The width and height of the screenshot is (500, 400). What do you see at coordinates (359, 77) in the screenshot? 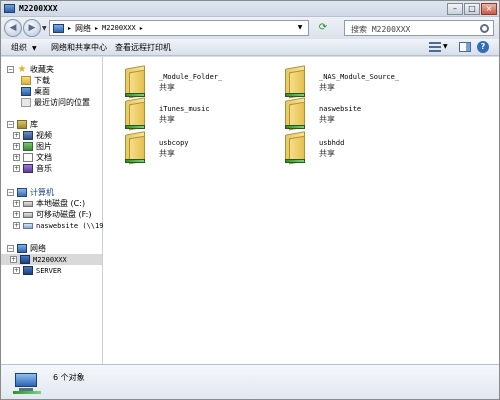
I see `share-name: _NAS_Module_Source_` at bounding box center [359, 77].